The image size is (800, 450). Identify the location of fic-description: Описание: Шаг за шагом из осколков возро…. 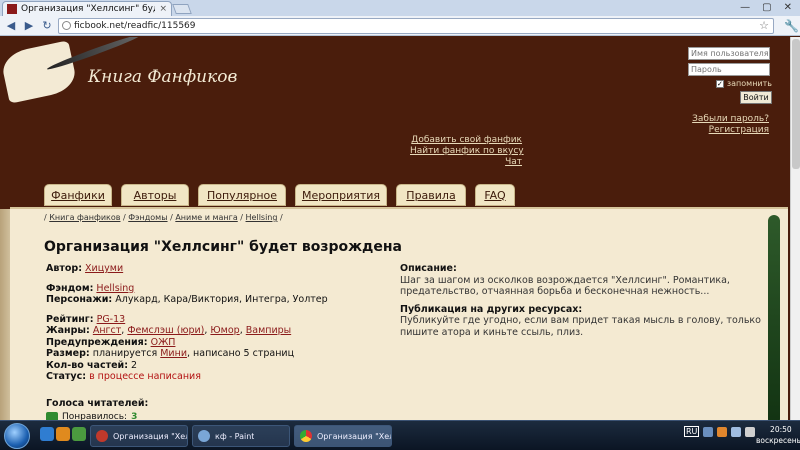
(585, 300).